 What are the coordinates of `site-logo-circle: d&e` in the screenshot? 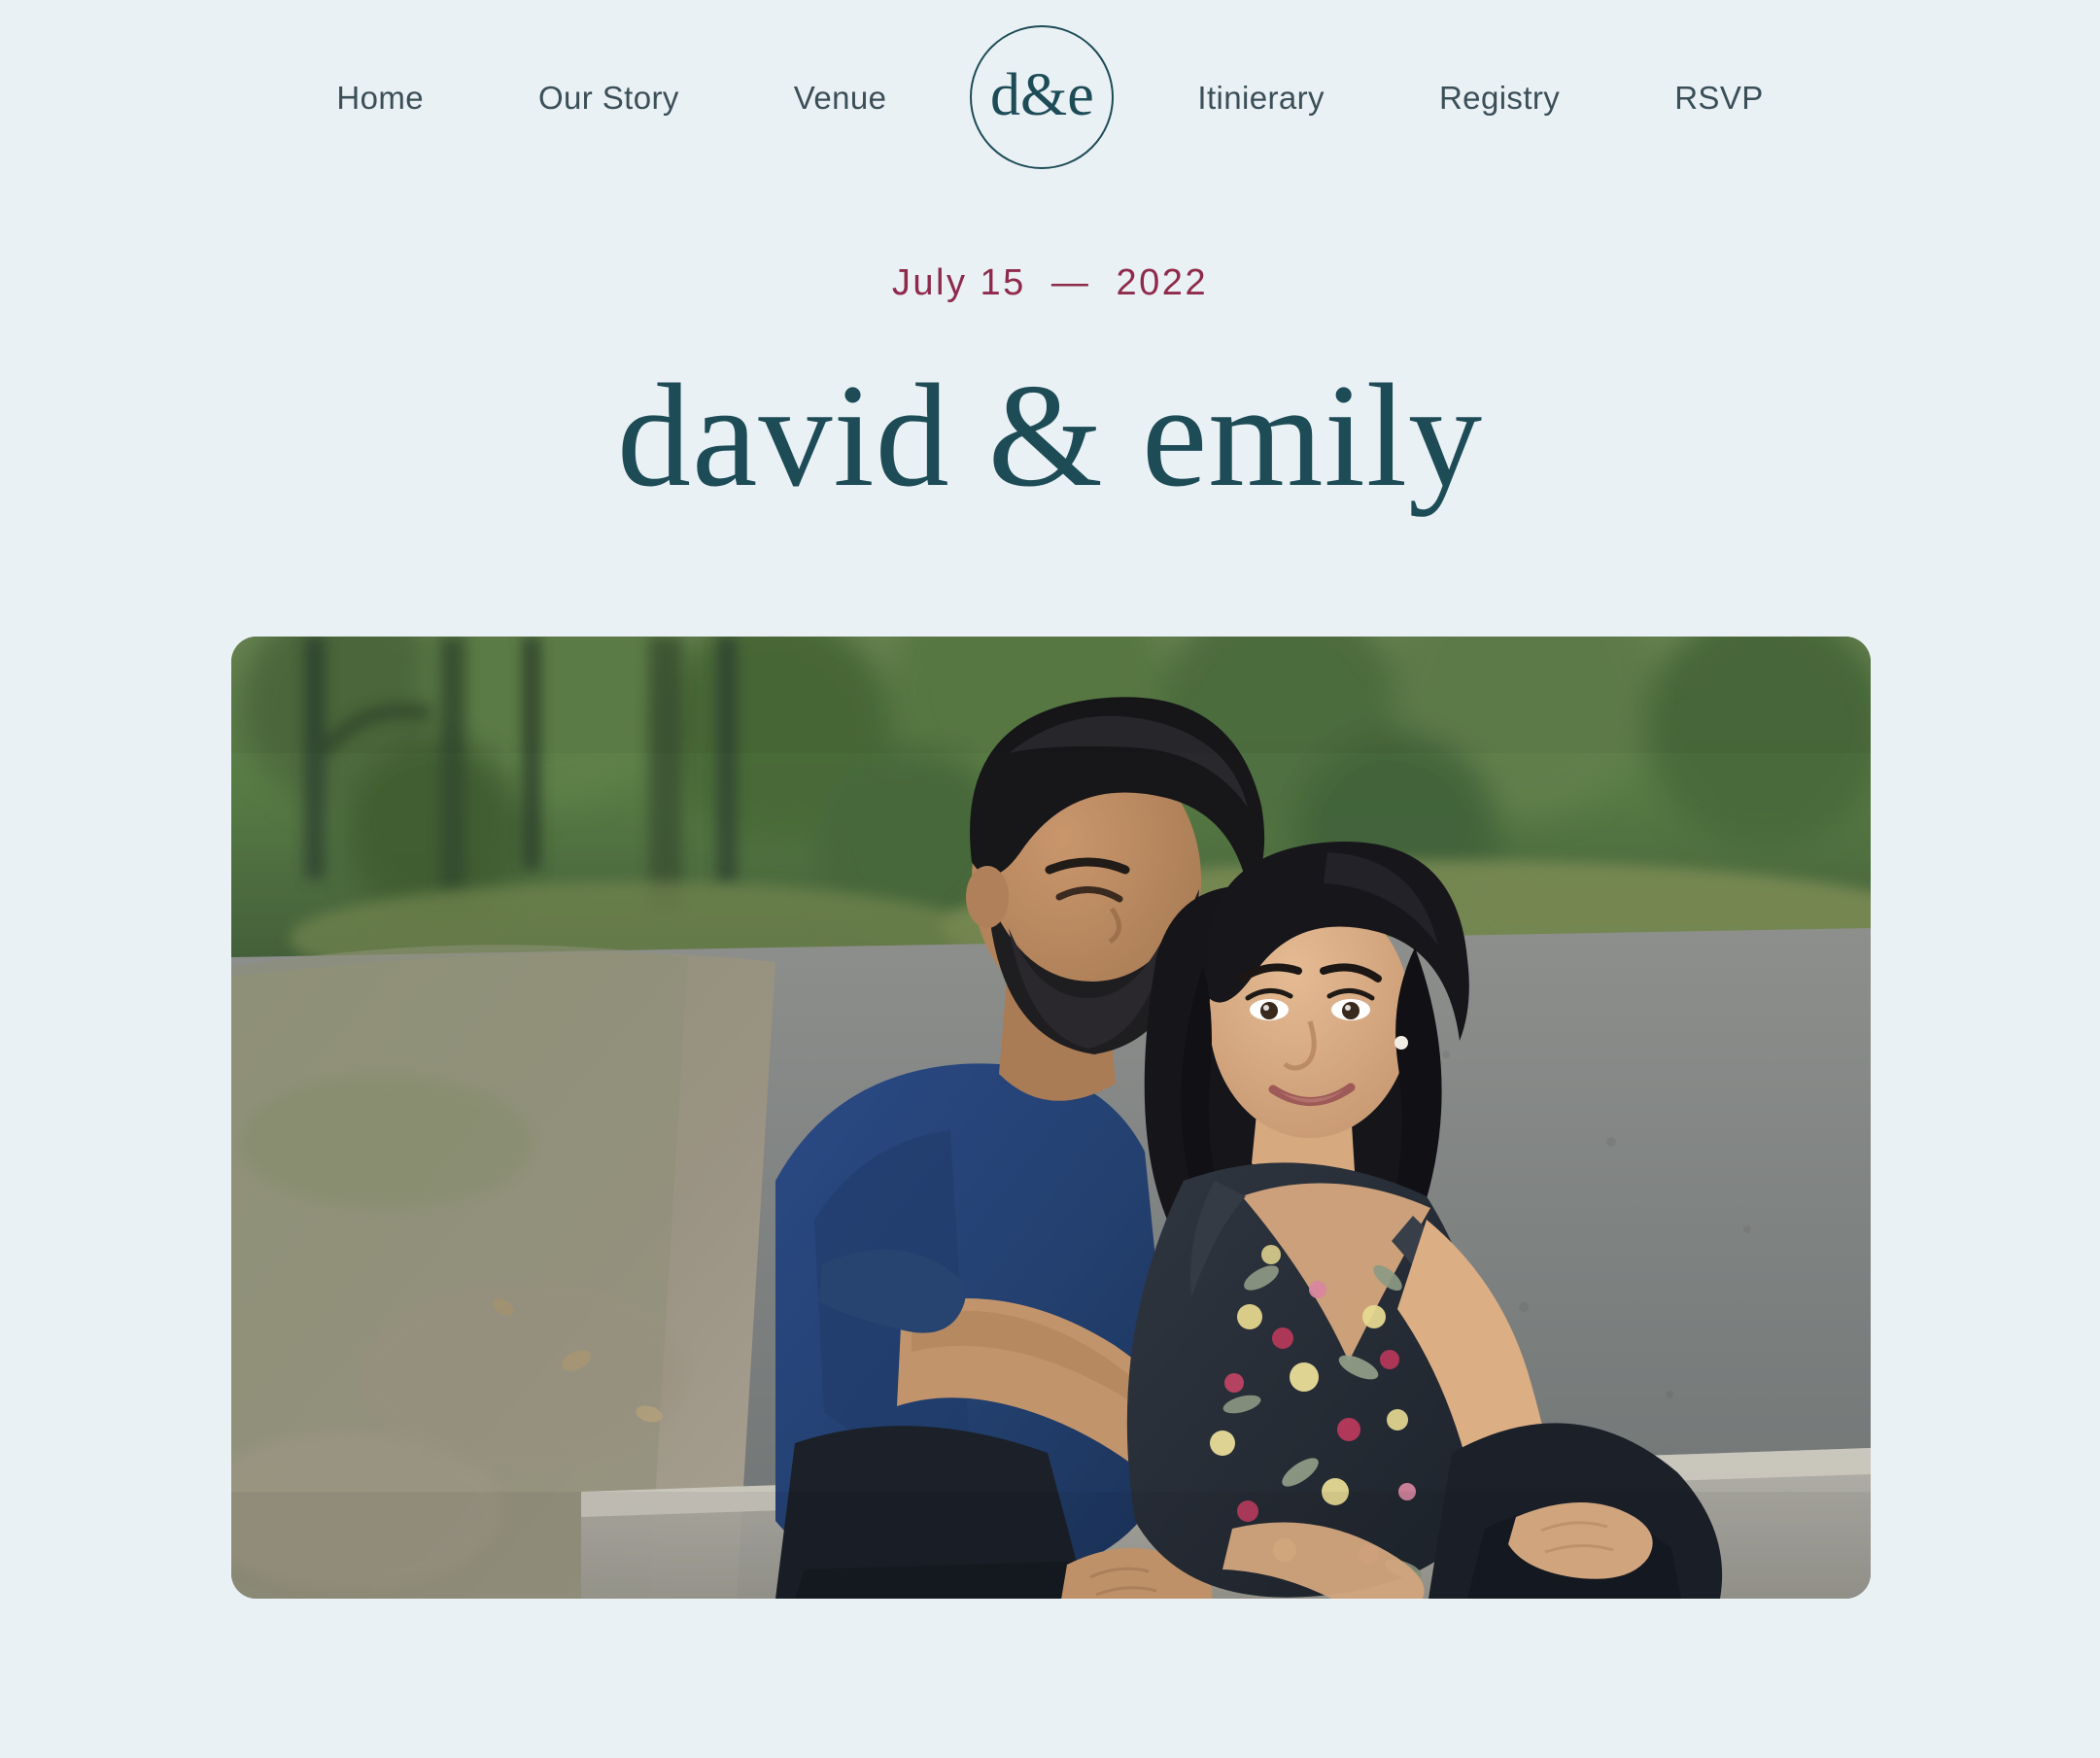 It's located at (1042, 97).